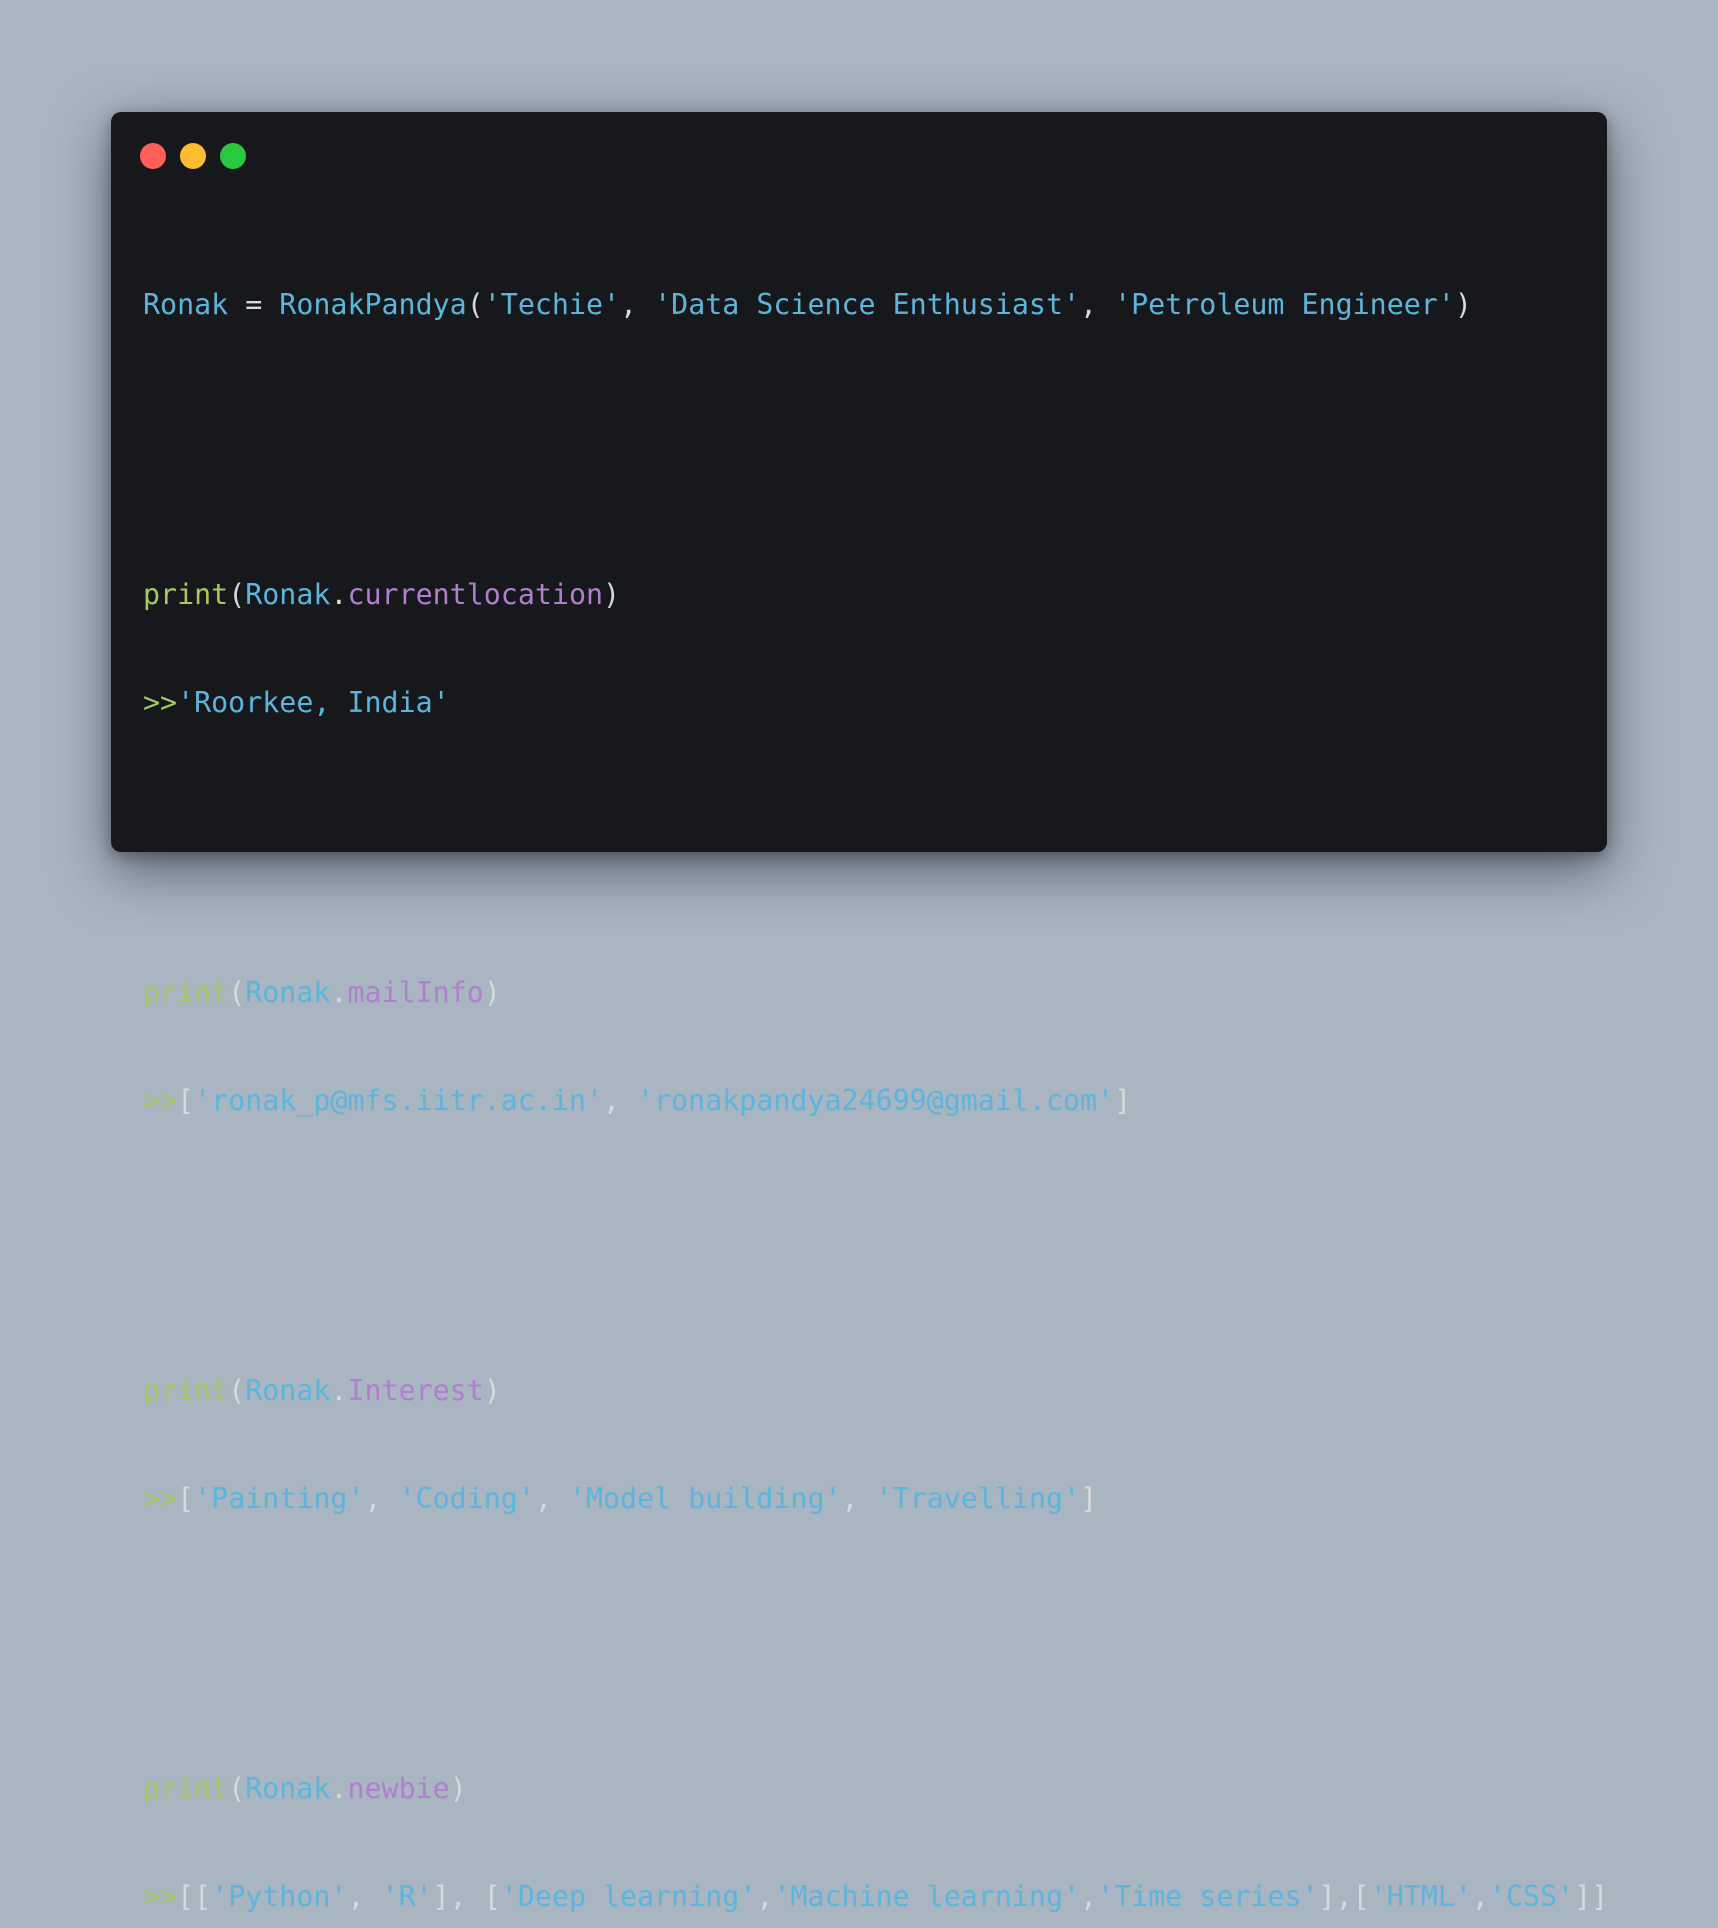 The image size is (1718, 1928). What do you see at coordinates (398, 1788) in the screenshot?
I see `attribute-name: newbie` at bounding box center [398, 1788].